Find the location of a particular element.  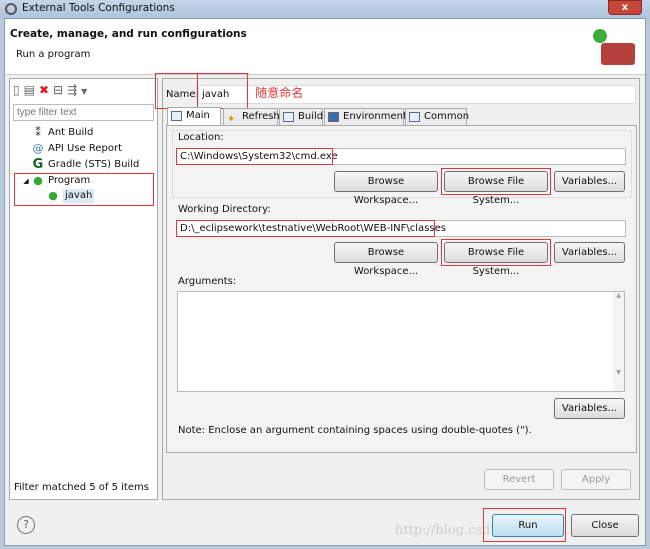

arguments-textarea is located at coordinates (401, 341).